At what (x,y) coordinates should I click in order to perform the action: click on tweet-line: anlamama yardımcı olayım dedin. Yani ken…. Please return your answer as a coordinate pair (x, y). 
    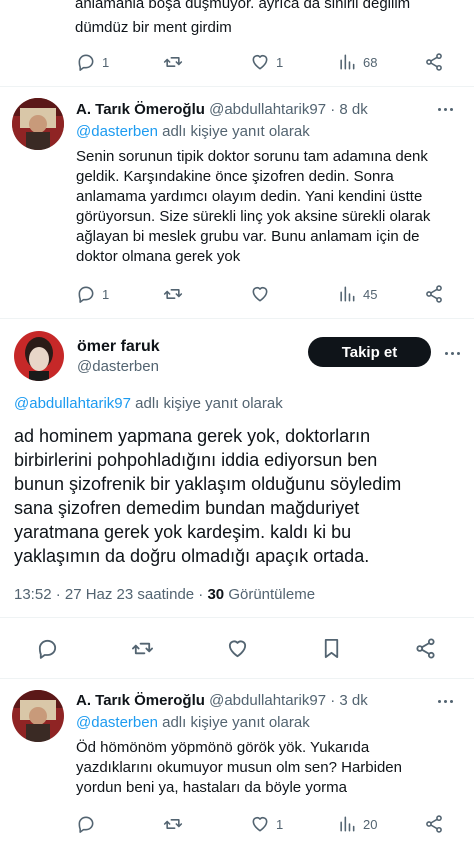
    Looking at the image, I should click on (249, 196).